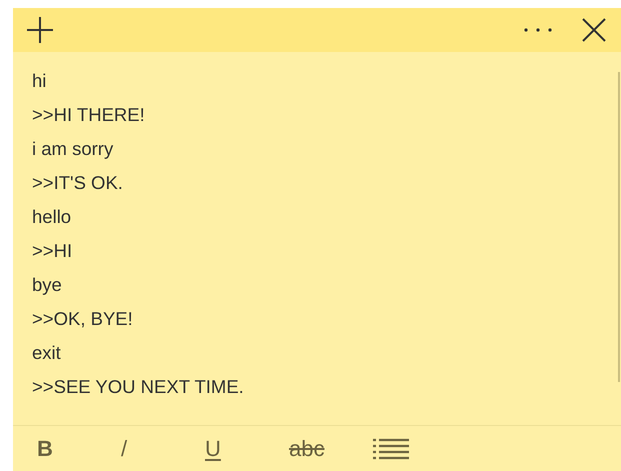  What do you see at coordinates (391, 449) in the screenshot?
I see `list-icon` at bounding box center [391, 449].